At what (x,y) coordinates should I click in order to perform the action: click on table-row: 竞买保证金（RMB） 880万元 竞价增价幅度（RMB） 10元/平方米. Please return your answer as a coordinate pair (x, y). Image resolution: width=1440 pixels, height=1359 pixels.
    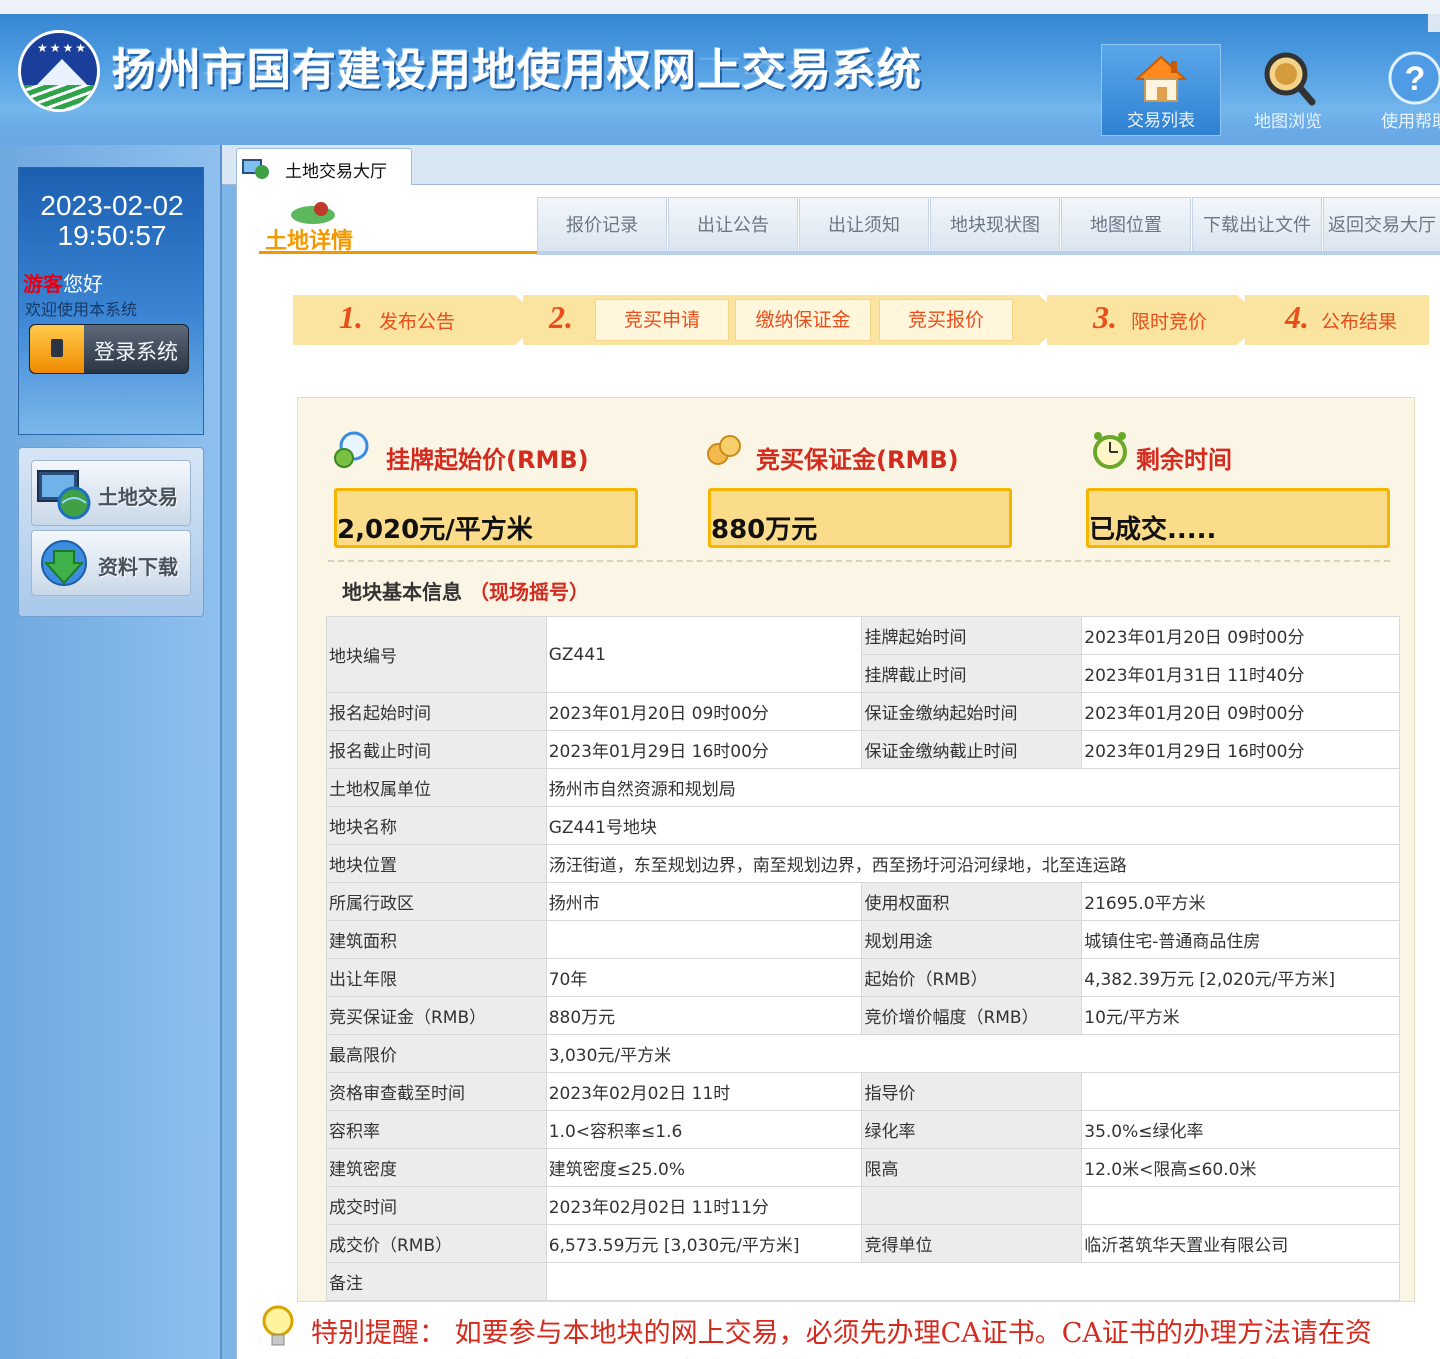
    Looking at the image, I should click on (863, 1015).